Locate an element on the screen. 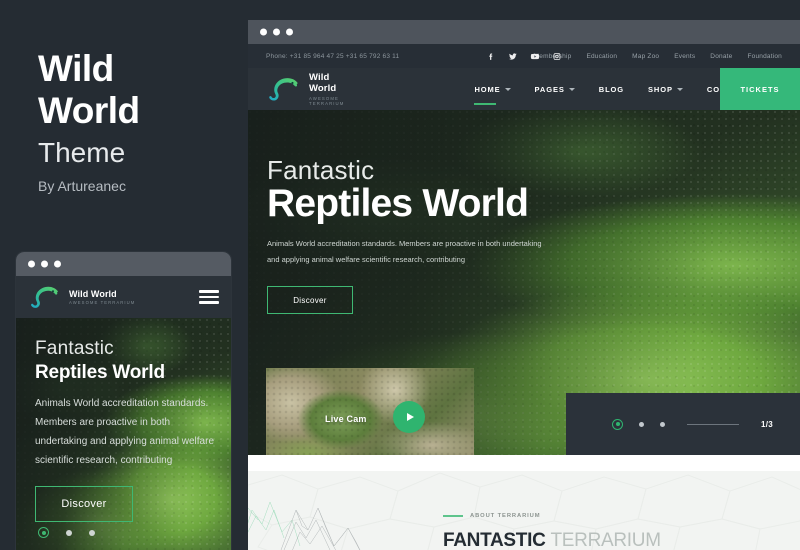 The image size is (800, 550). site-logo-tagline: AWESOME TERRARIUM is located at coordinates (327, 100).